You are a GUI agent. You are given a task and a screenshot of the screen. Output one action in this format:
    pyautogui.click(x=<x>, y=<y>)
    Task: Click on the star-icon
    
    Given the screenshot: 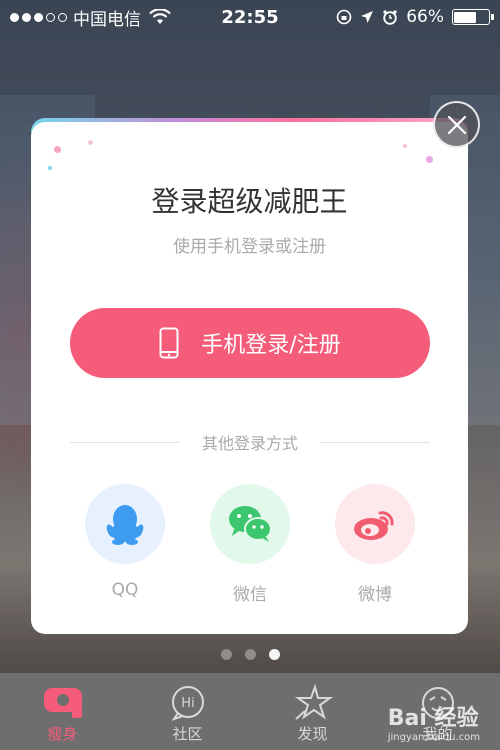 What is the action you would take?
    pyautogui.click(x=313, y=702)
    